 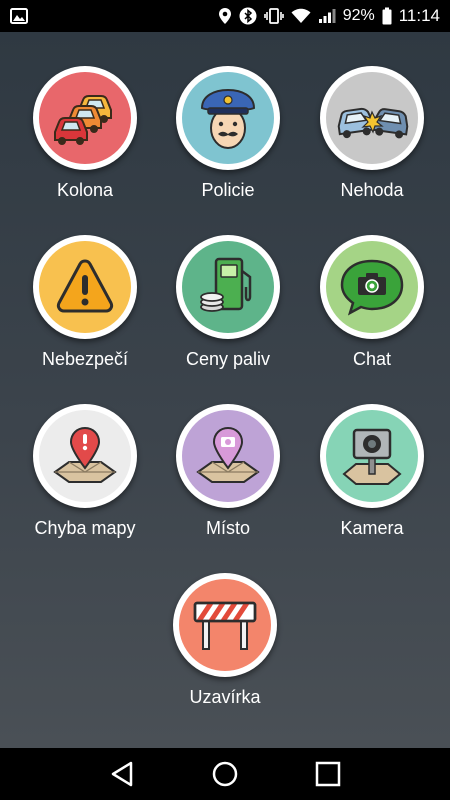 I want to click on location-icon, so click(x=225, y=16).